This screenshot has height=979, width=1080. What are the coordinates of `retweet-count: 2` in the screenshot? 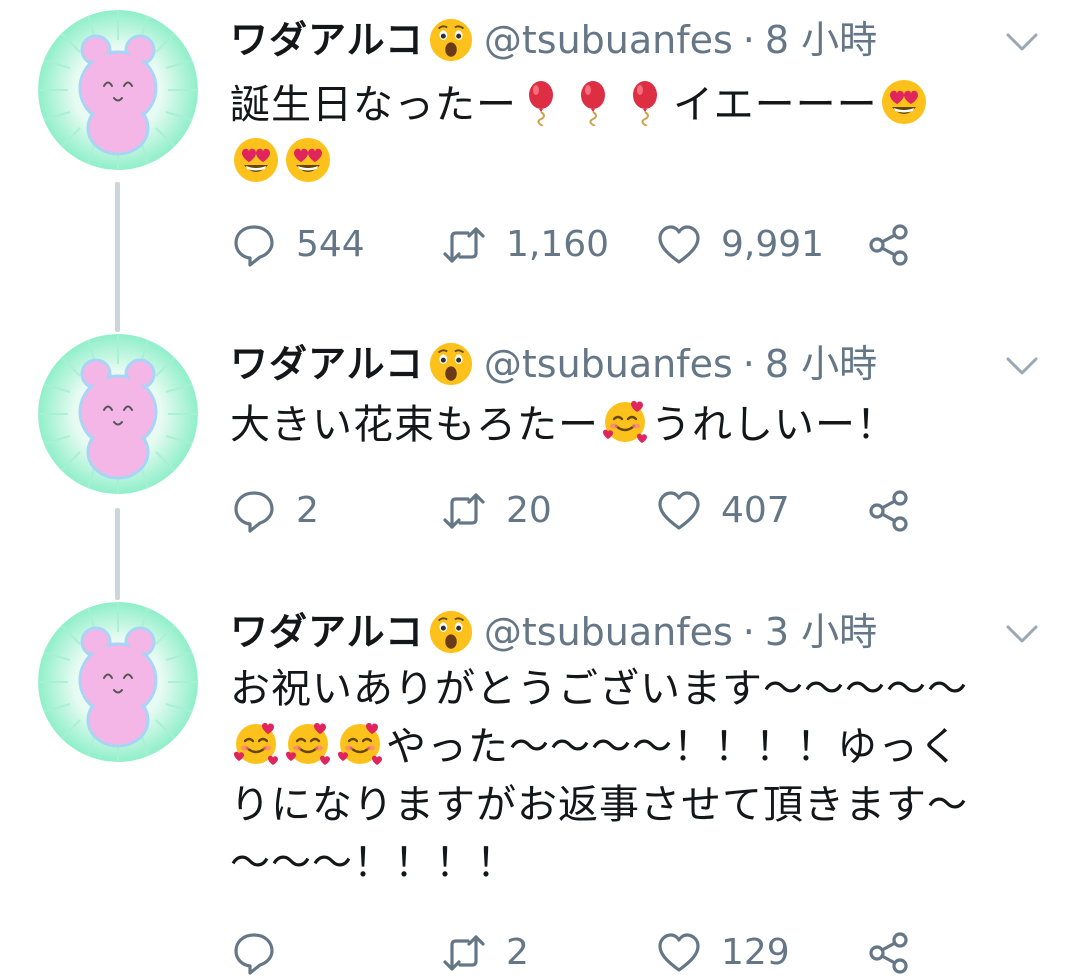 It's located at (517, 952).